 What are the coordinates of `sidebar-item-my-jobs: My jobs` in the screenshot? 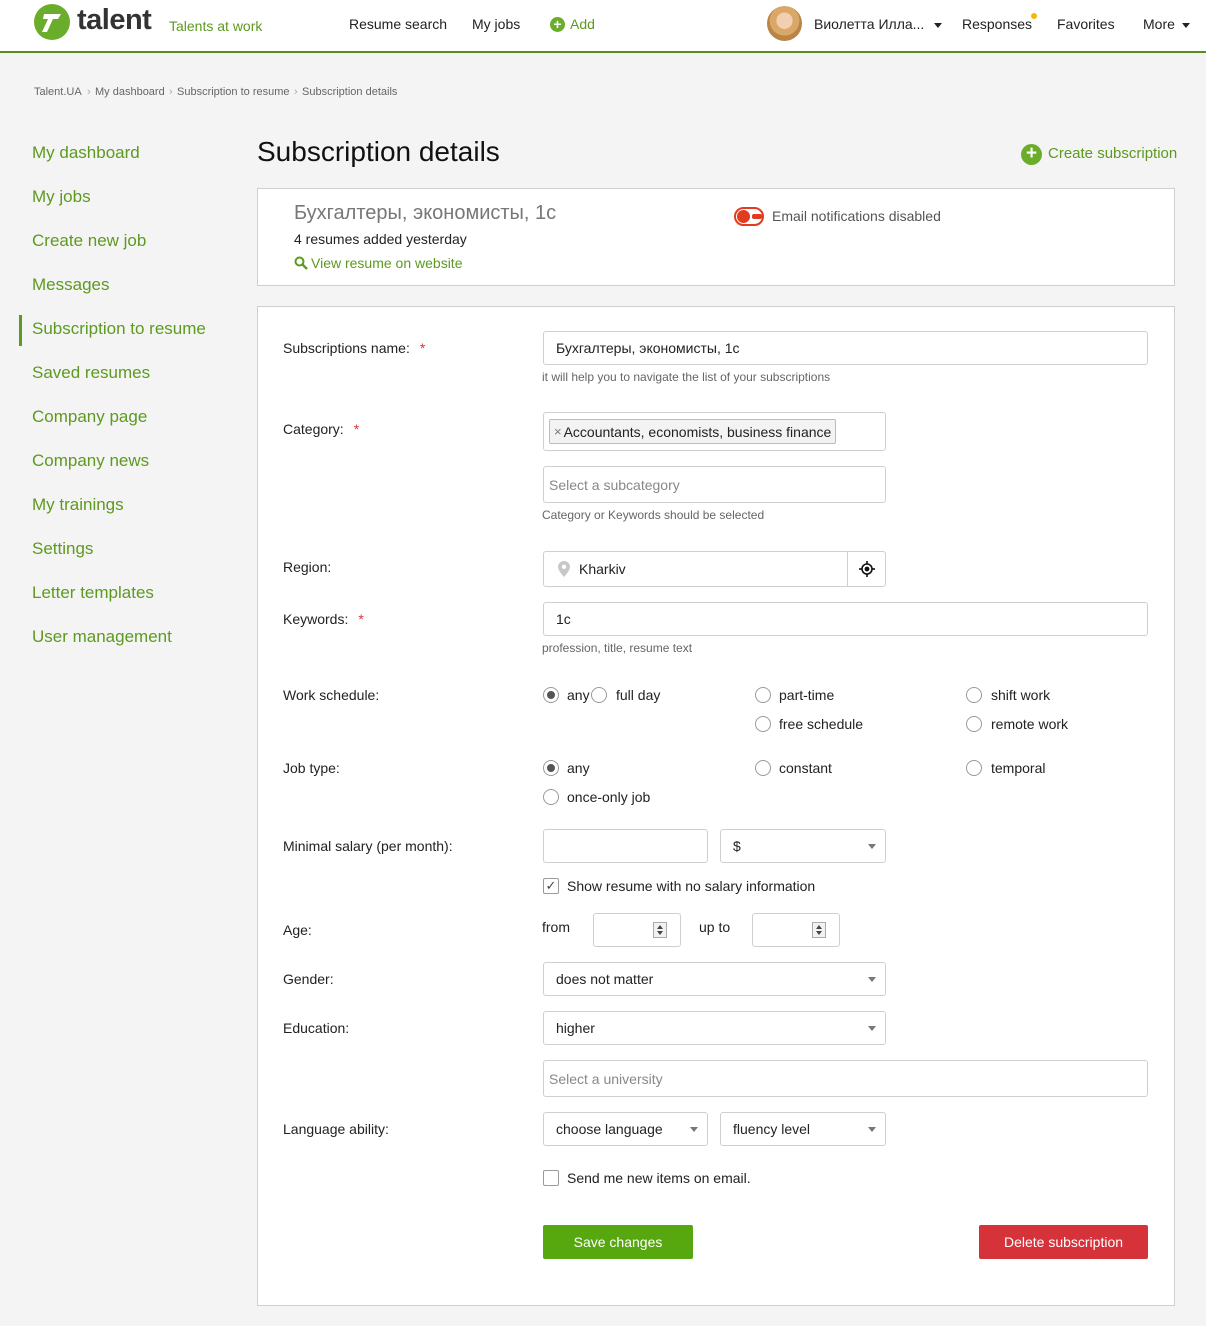 It's located at (61, 197).